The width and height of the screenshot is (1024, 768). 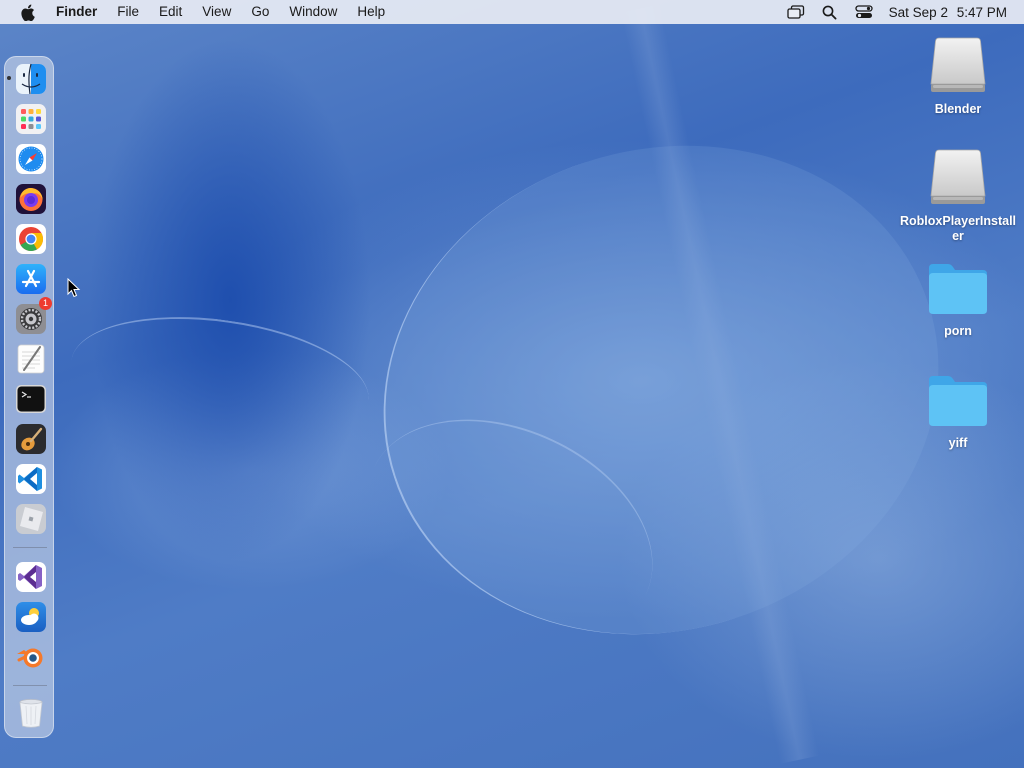 I want to click on garageband-icon, so click(x=31, y=439).